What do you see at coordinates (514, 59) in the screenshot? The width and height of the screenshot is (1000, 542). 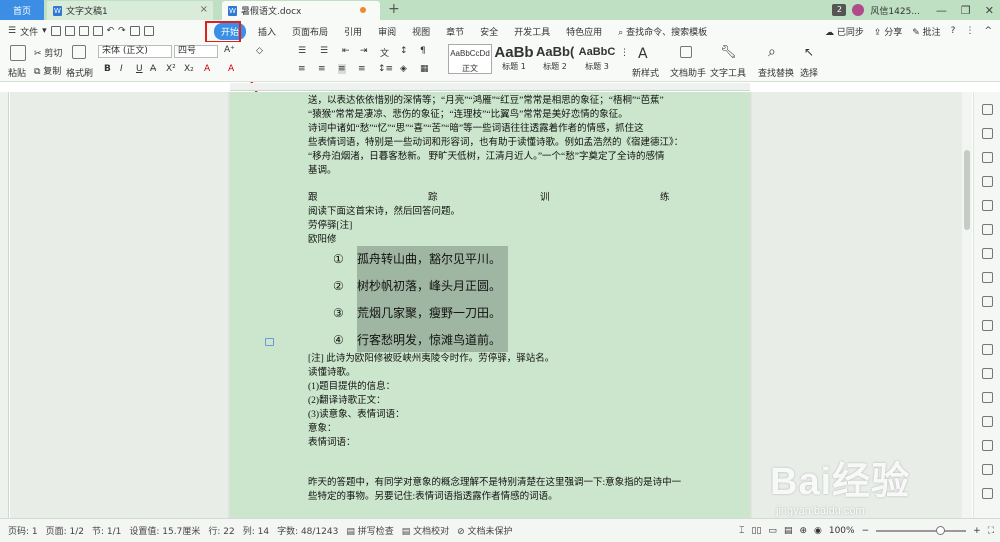 I see `style-heading-1: AaBb 标题 1` at bounding box center [514, 59].